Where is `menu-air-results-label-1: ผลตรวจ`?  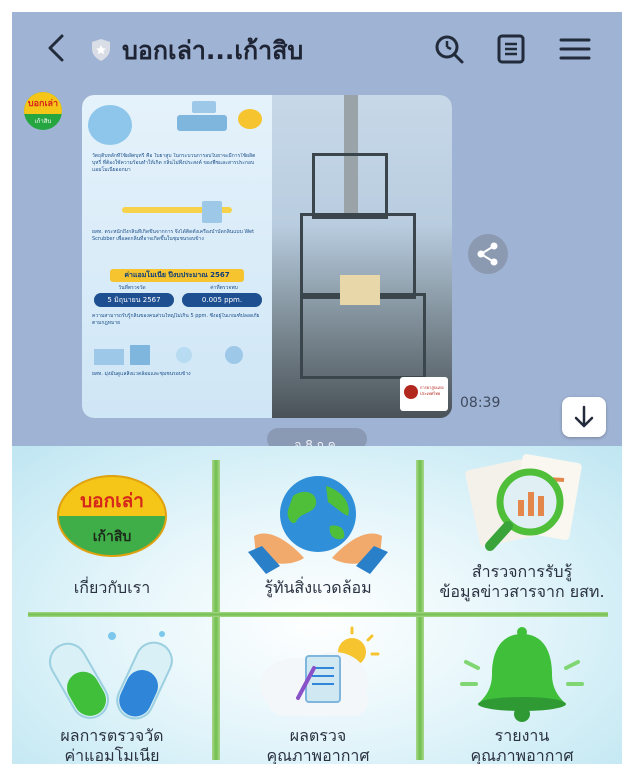
menu-air-results-label-1: ผลตรวจ is located at coordinates (318, 735).